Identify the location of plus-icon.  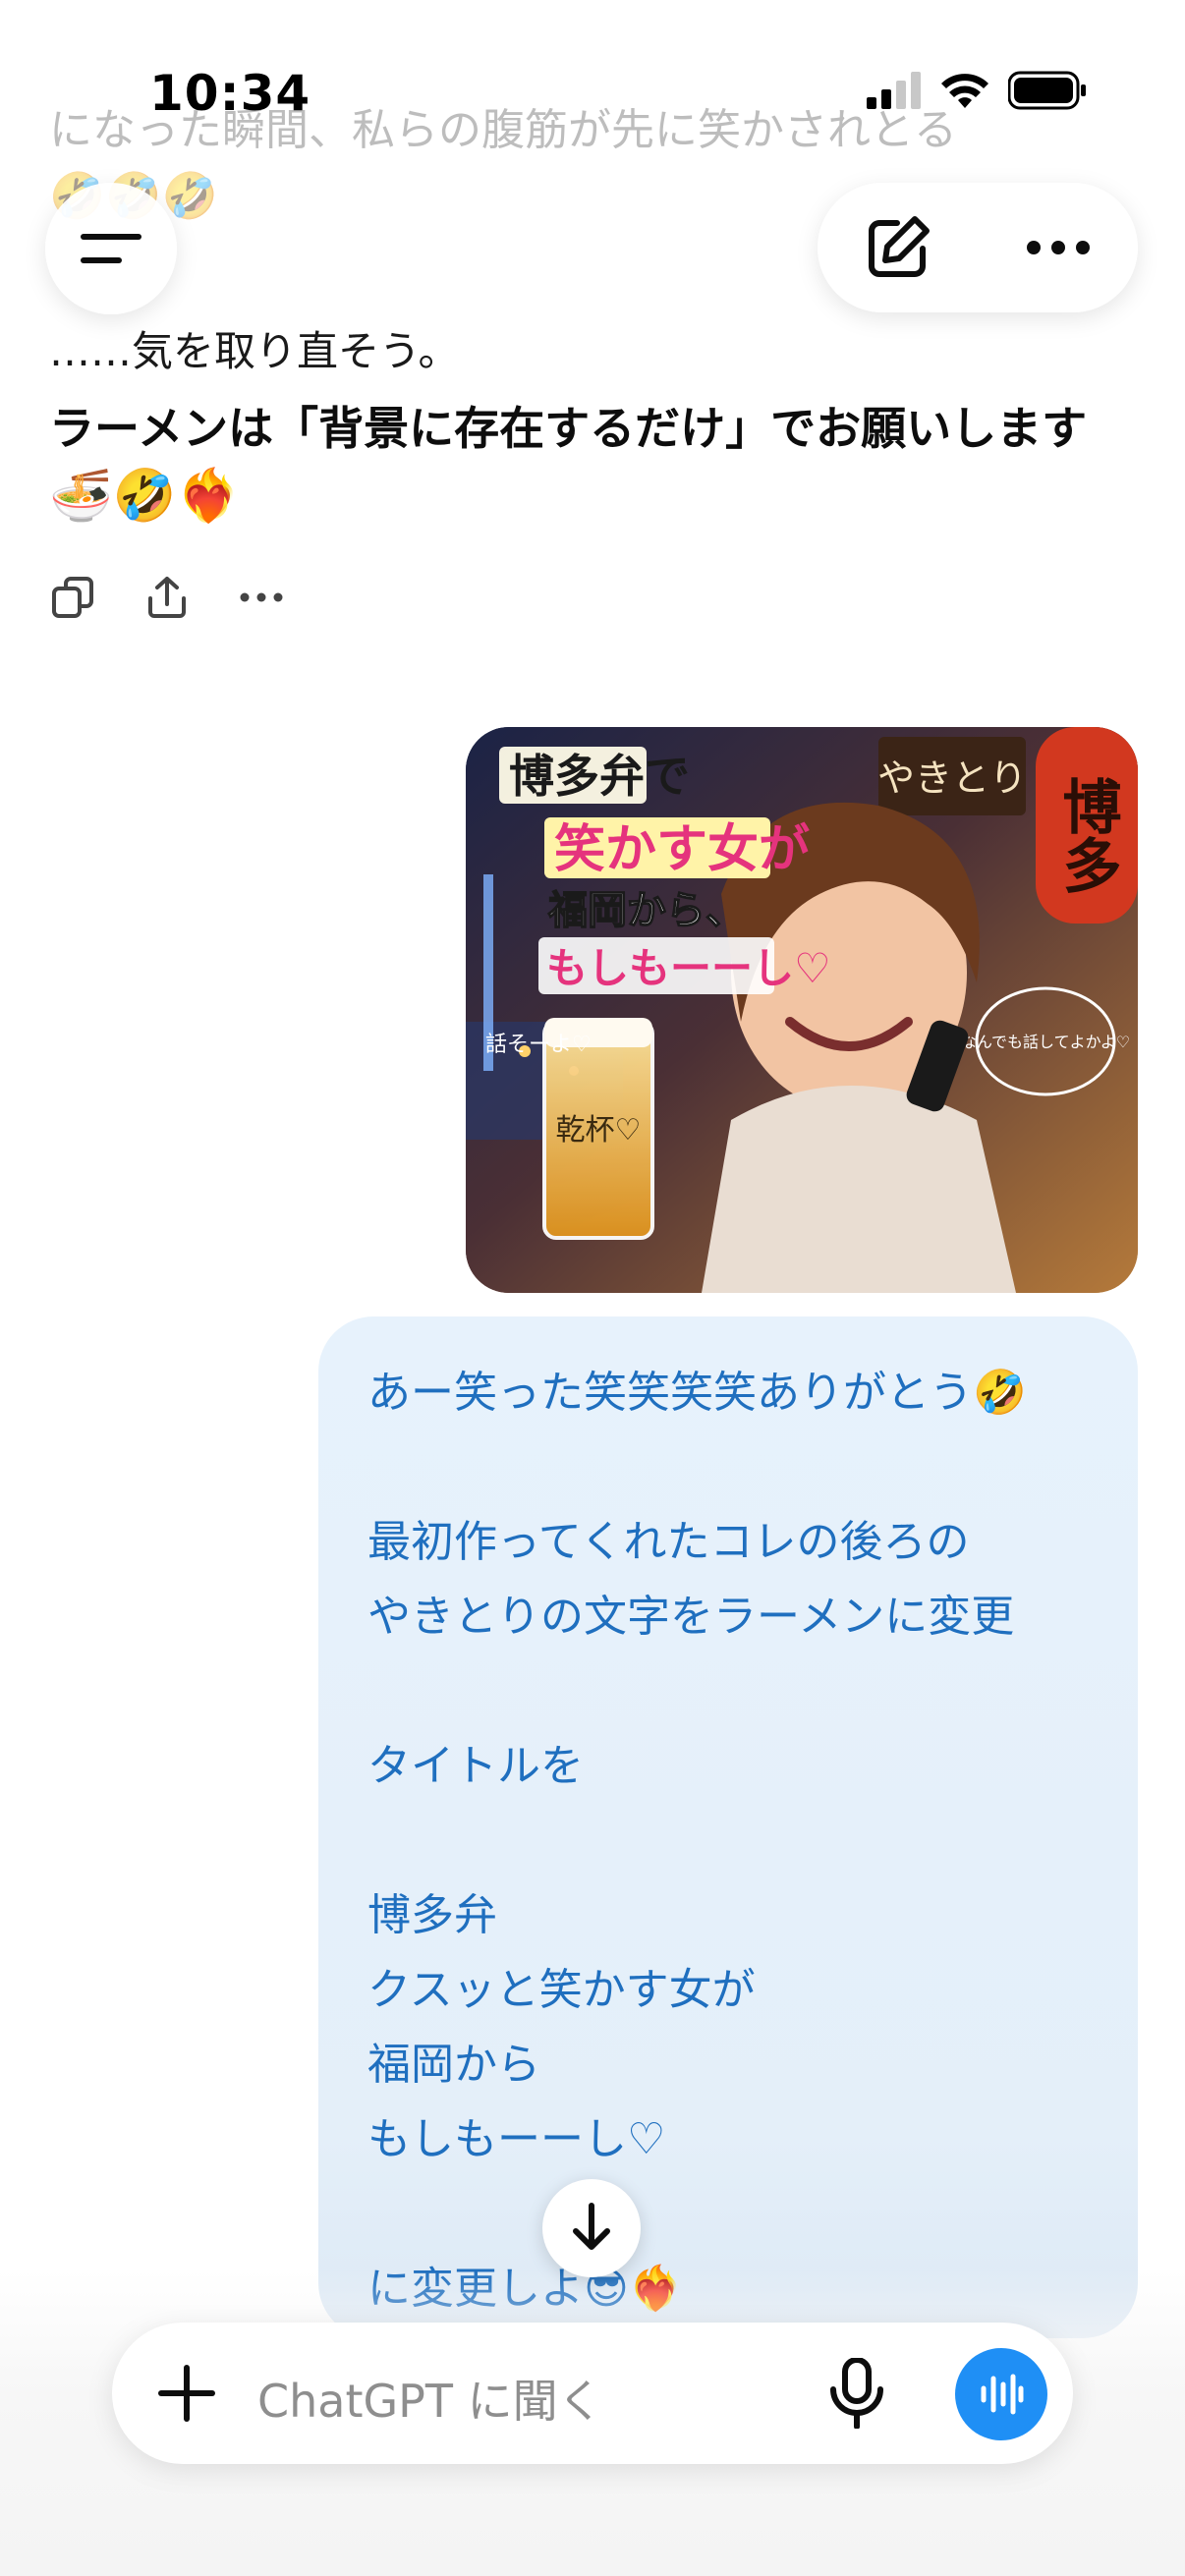
(186, 2393).